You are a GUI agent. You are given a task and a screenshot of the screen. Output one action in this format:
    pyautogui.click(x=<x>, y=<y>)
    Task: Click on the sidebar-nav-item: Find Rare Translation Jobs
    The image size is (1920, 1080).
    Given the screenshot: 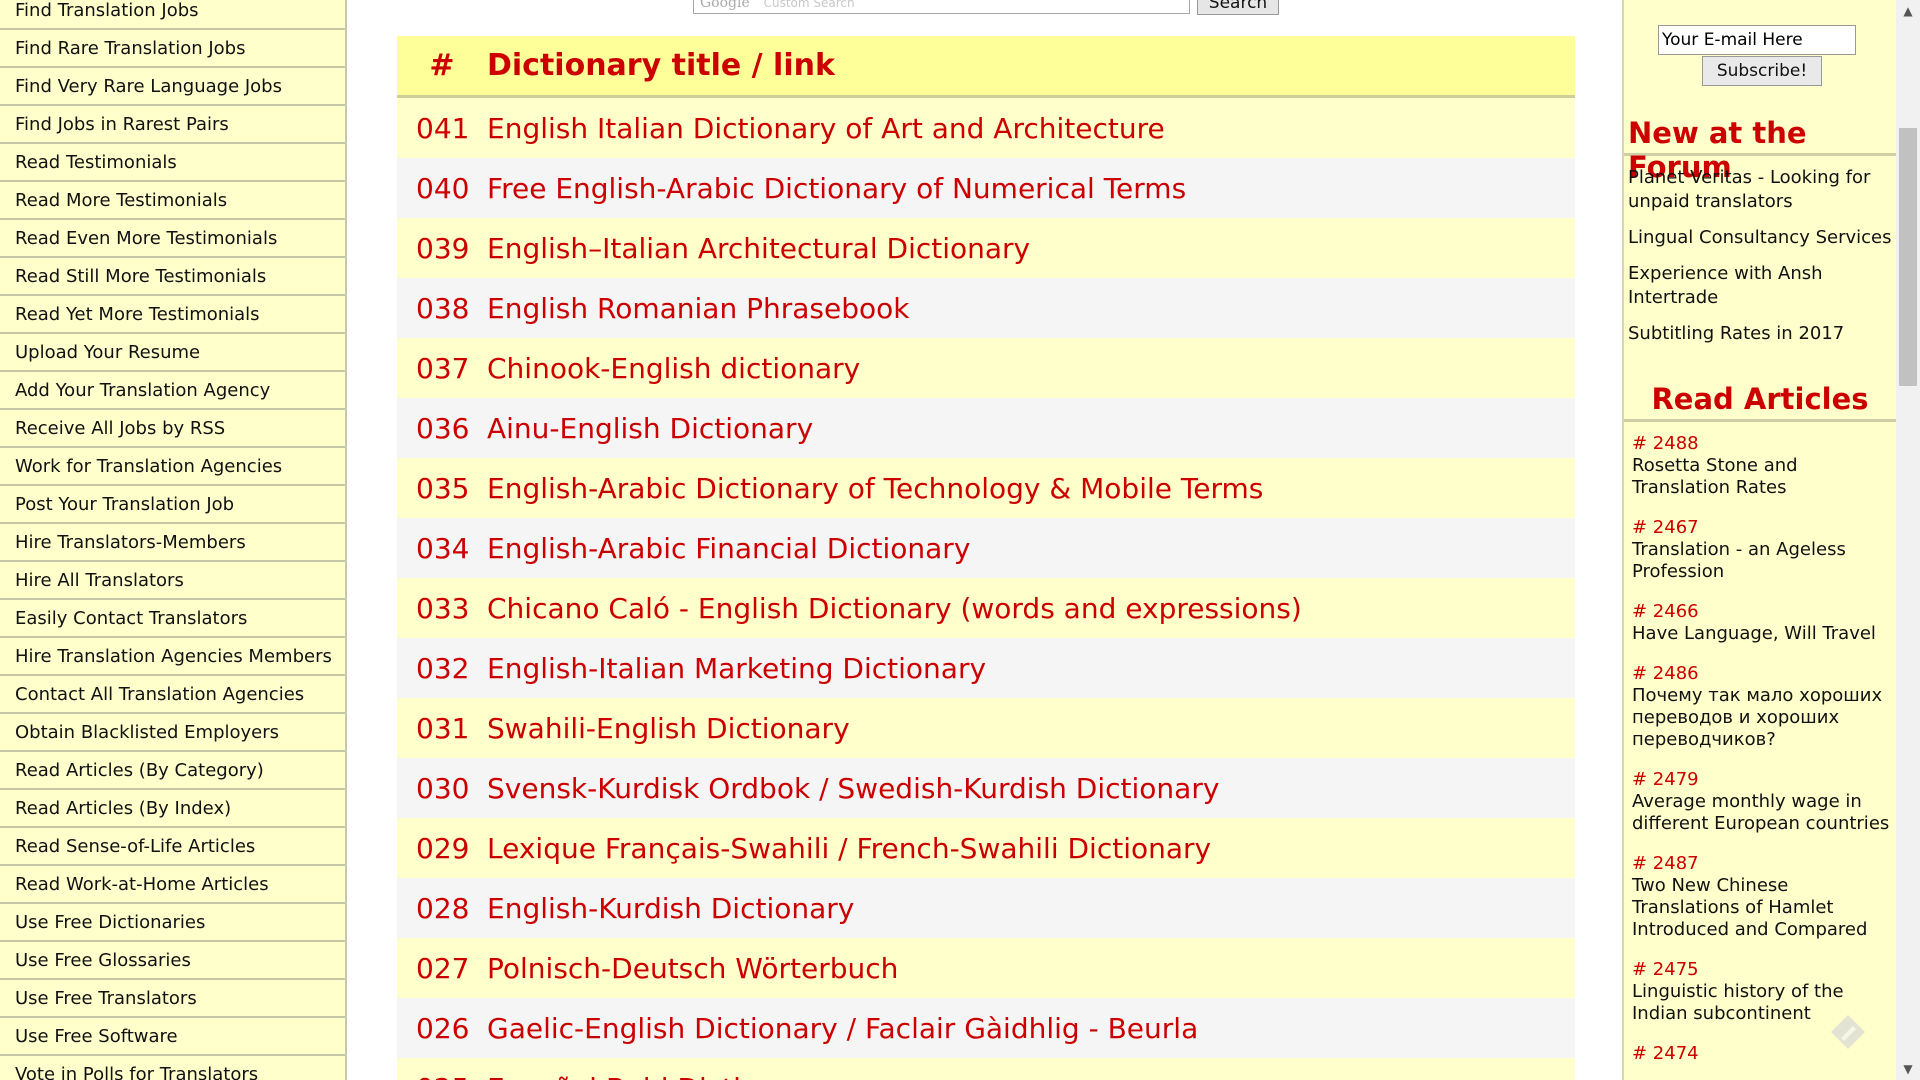 What is the action you would take?
    pyautogui.click(x=172, y=49)
    